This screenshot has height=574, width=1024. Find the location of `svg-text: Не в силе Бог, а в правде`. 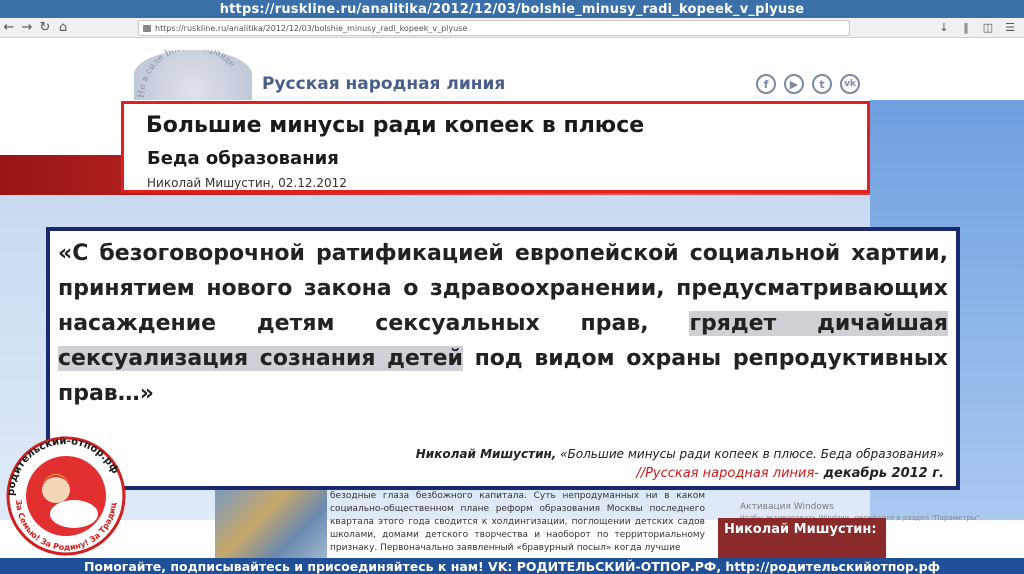

svg-text: Не в силе Бог, а в правде is located at coordinates (187, 74).